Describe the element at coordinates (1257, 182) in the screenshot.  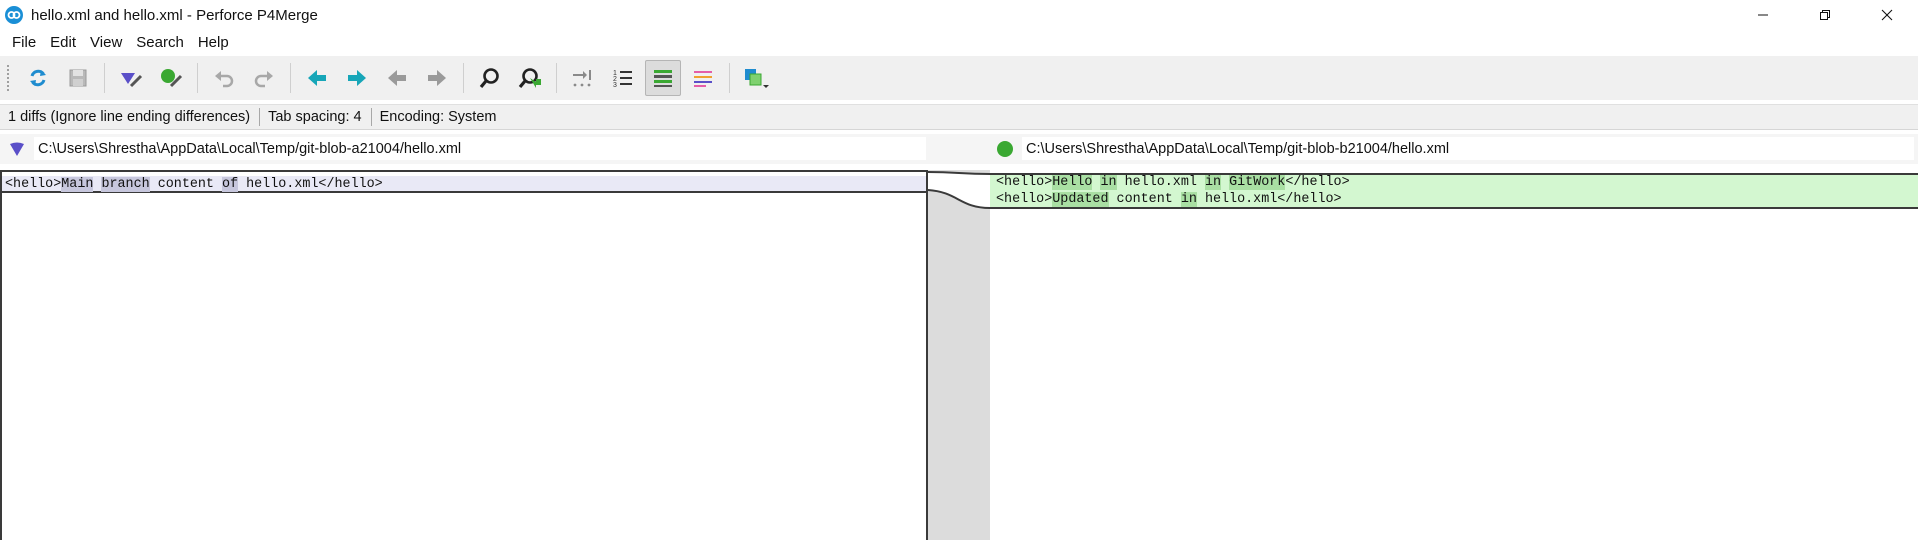
I see `right-changed-word: GitWork` at that location.